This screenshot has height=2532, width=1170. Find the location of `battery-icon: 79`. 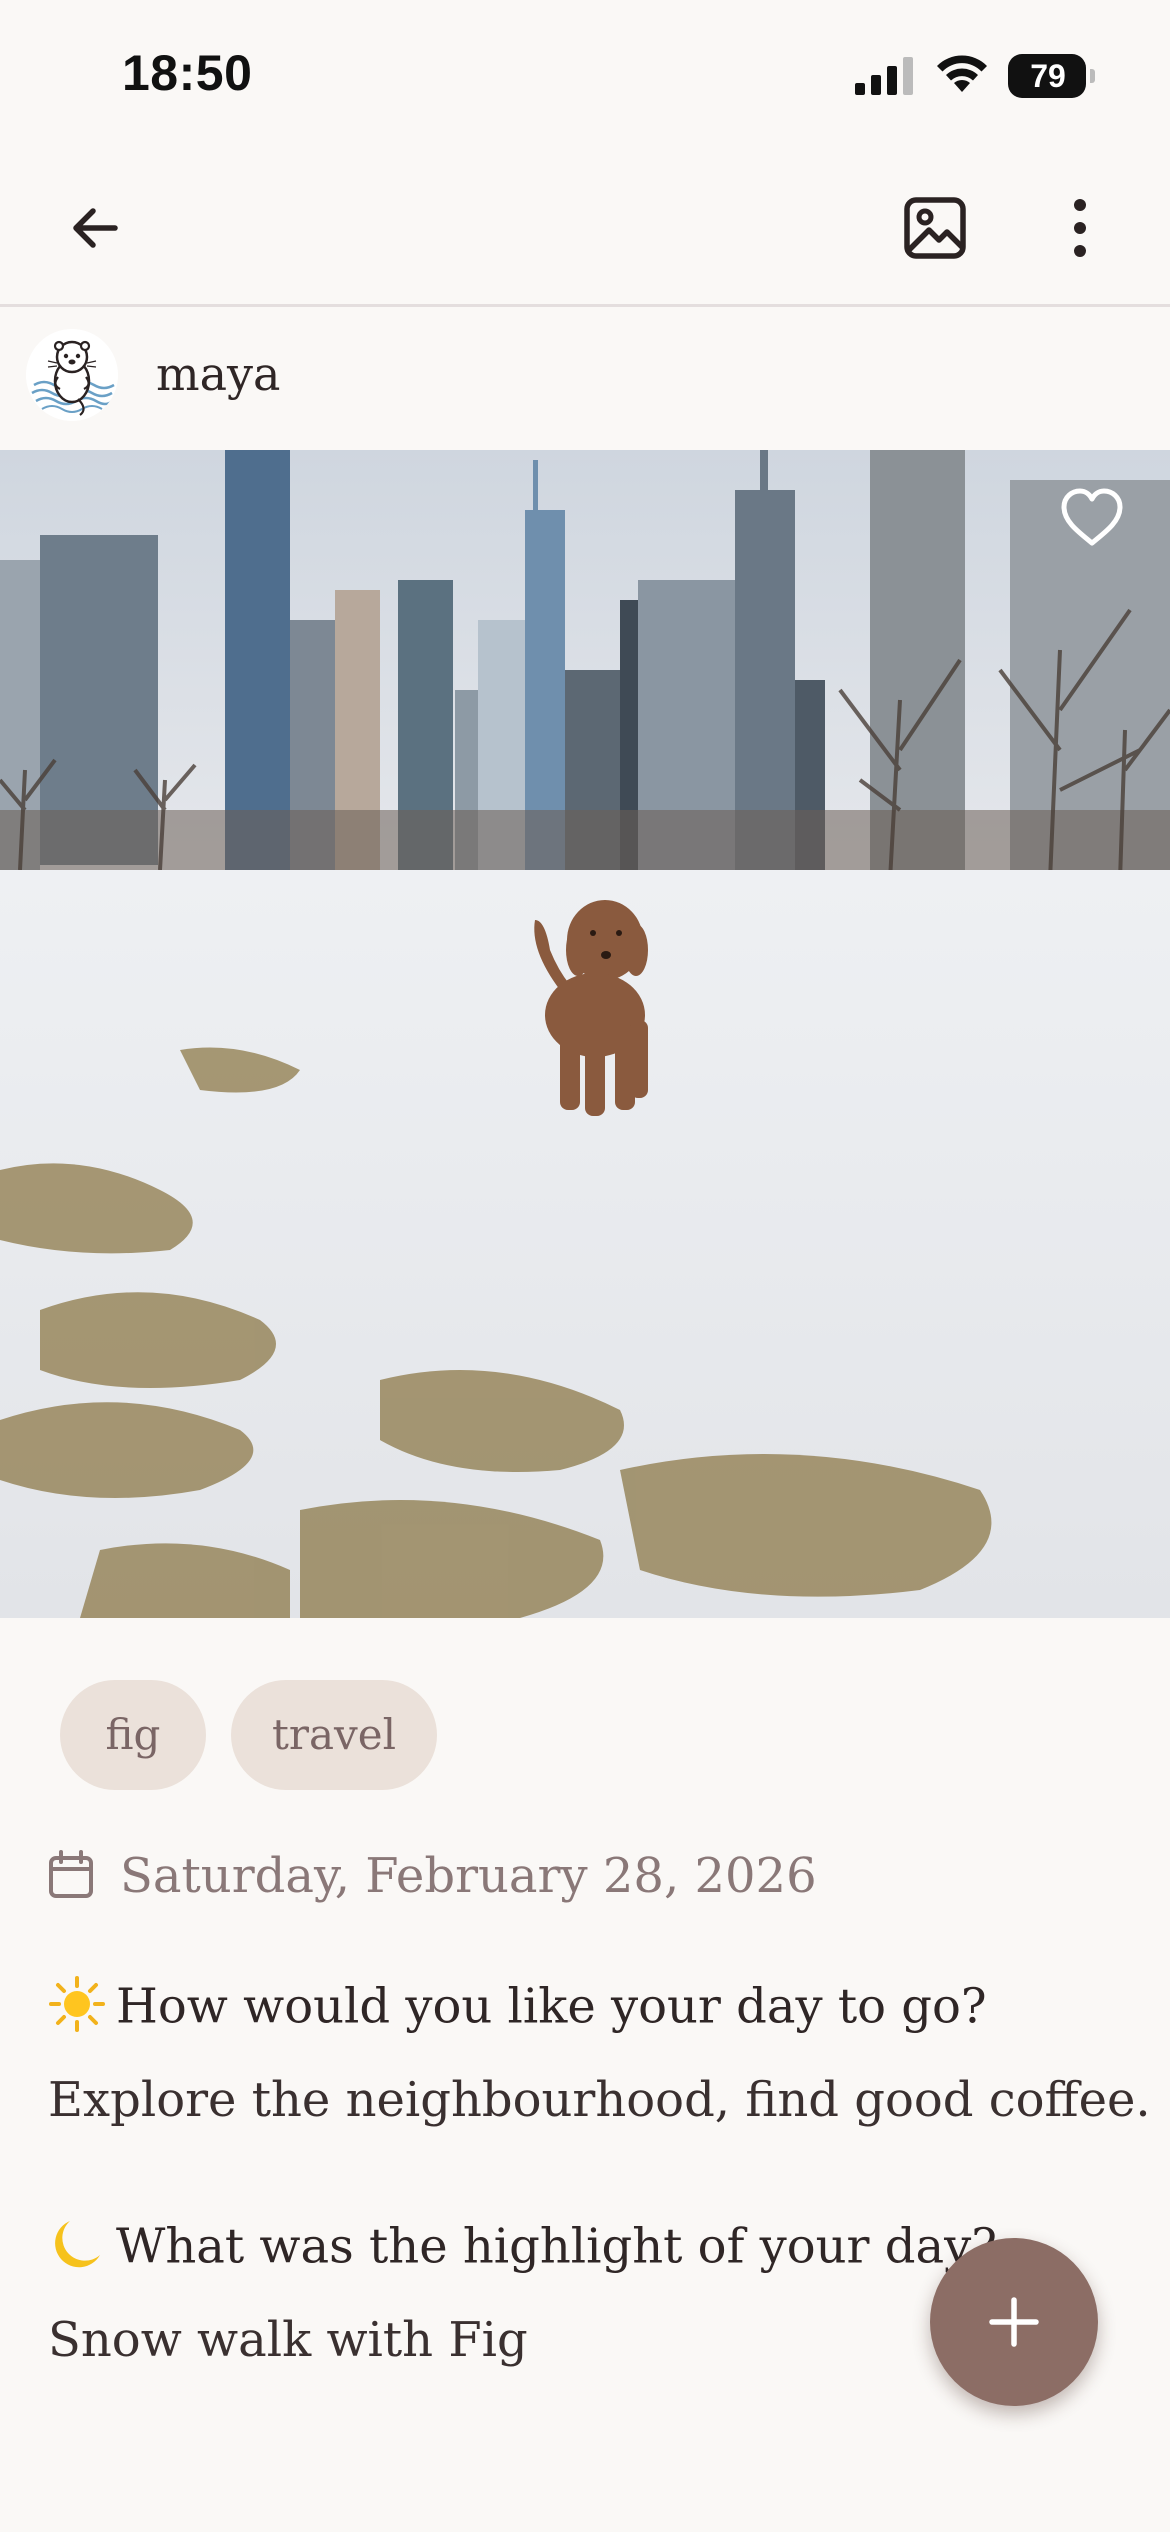

battery-icon: 79 is located at coordinates (1051, 76).